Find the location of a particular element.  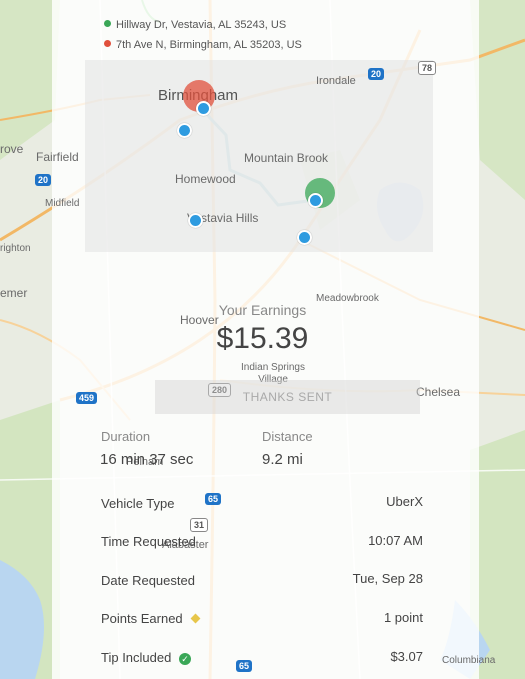

time-requested-label: Time Requested is located at coordinates (148, 541).